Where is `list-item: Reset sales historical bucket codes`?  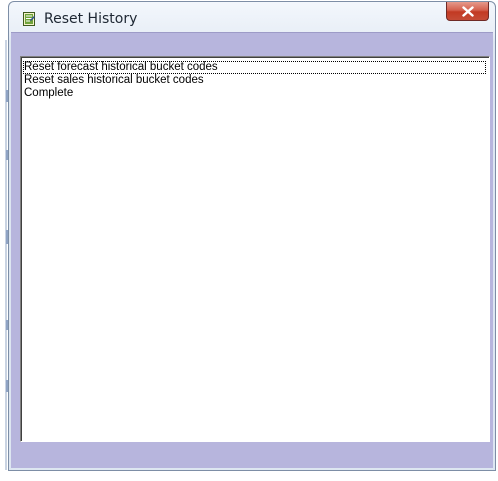 list-item: Reset sales historical bucket codes is located at coordinates (256, 80).